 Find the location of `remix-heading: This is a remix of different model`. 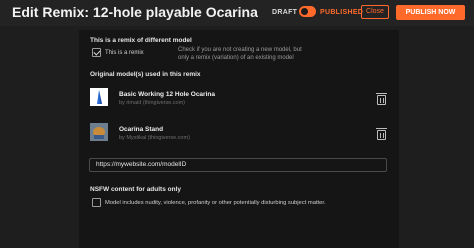

remix-heading: This is a remix of different model is located at coordinates (141, 40).